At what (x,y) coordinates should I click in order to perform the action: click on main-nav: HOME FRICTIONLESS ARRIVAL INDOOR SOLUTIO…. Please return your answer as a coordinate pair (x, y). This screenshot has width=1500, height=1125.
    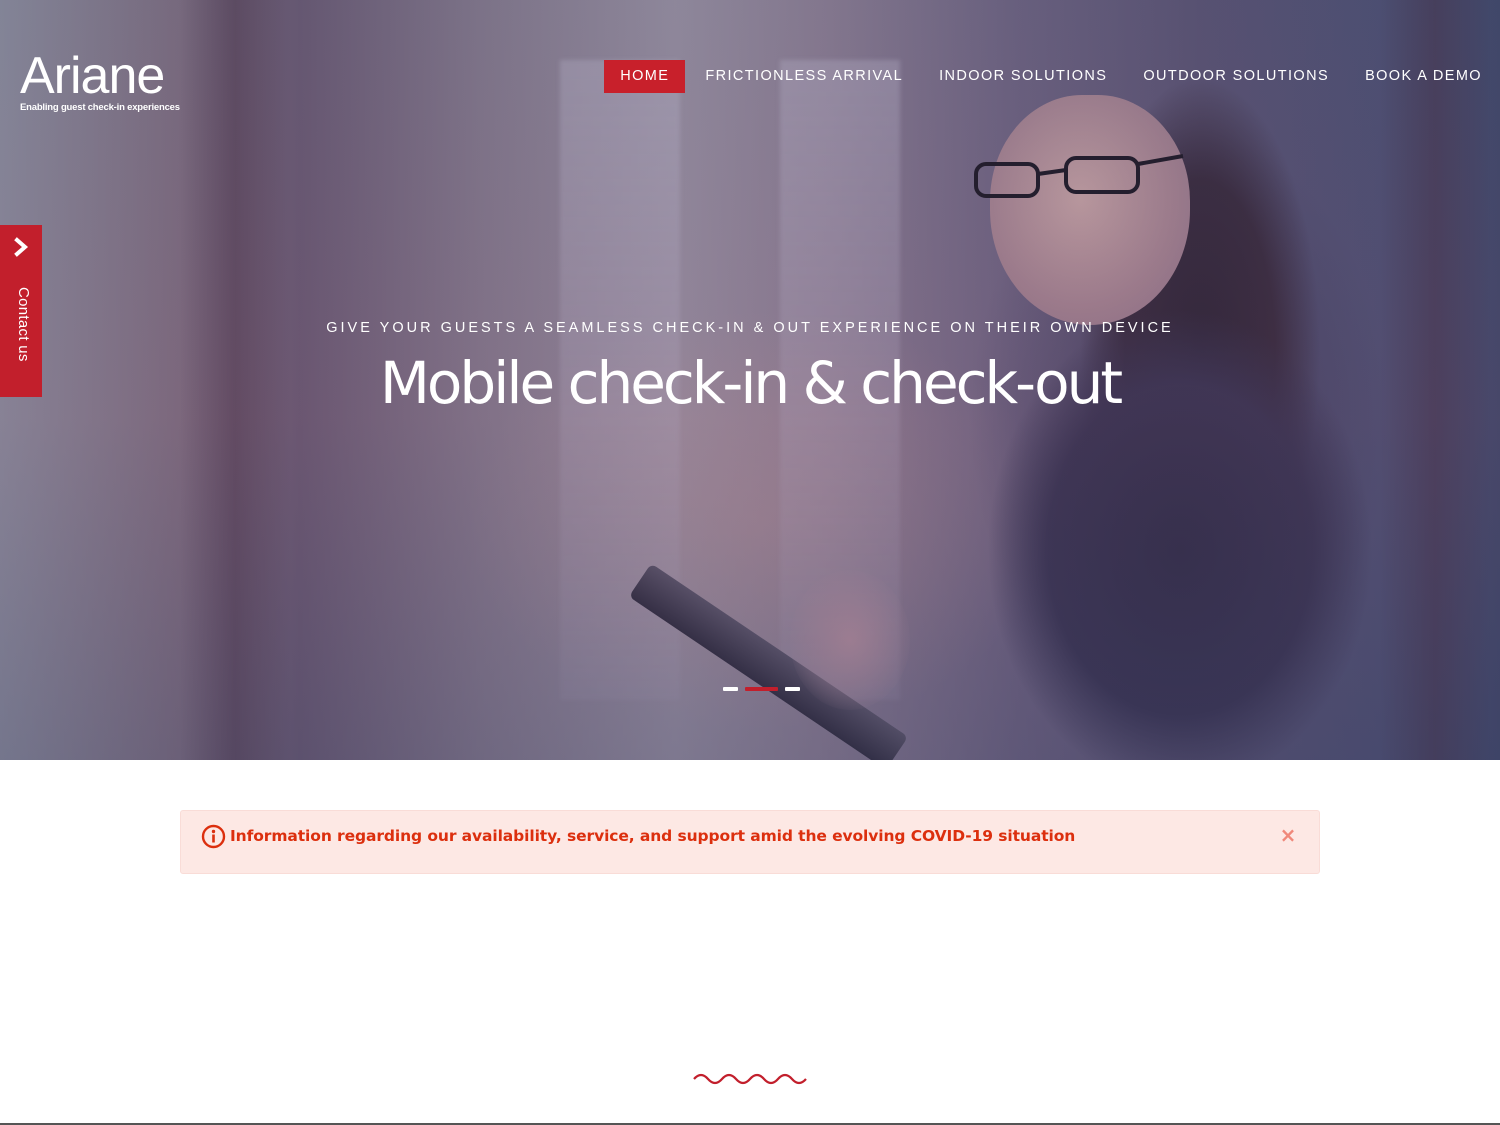
    Looking at the image, I should click on (1050, 76).